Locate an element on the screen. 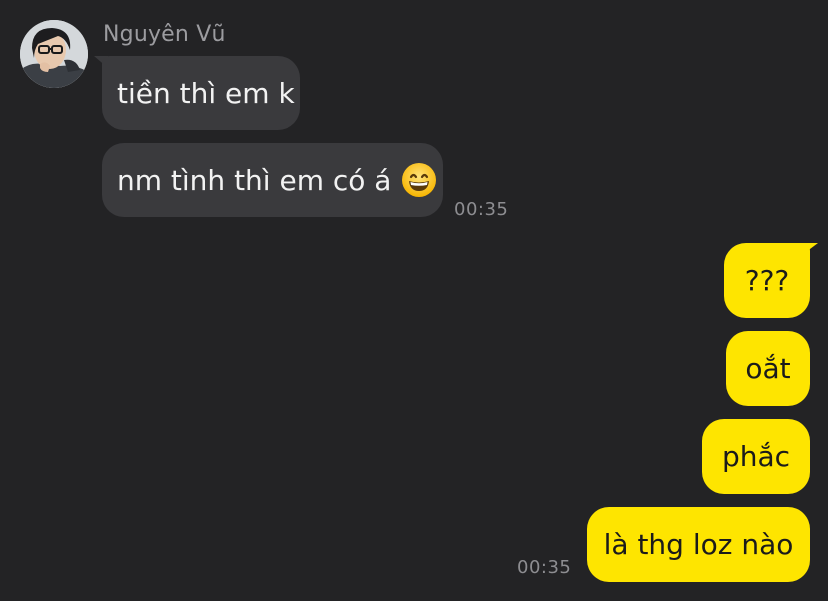  outgoing-message-bubble: là thg loz nào is located at coordinates (698, 544).